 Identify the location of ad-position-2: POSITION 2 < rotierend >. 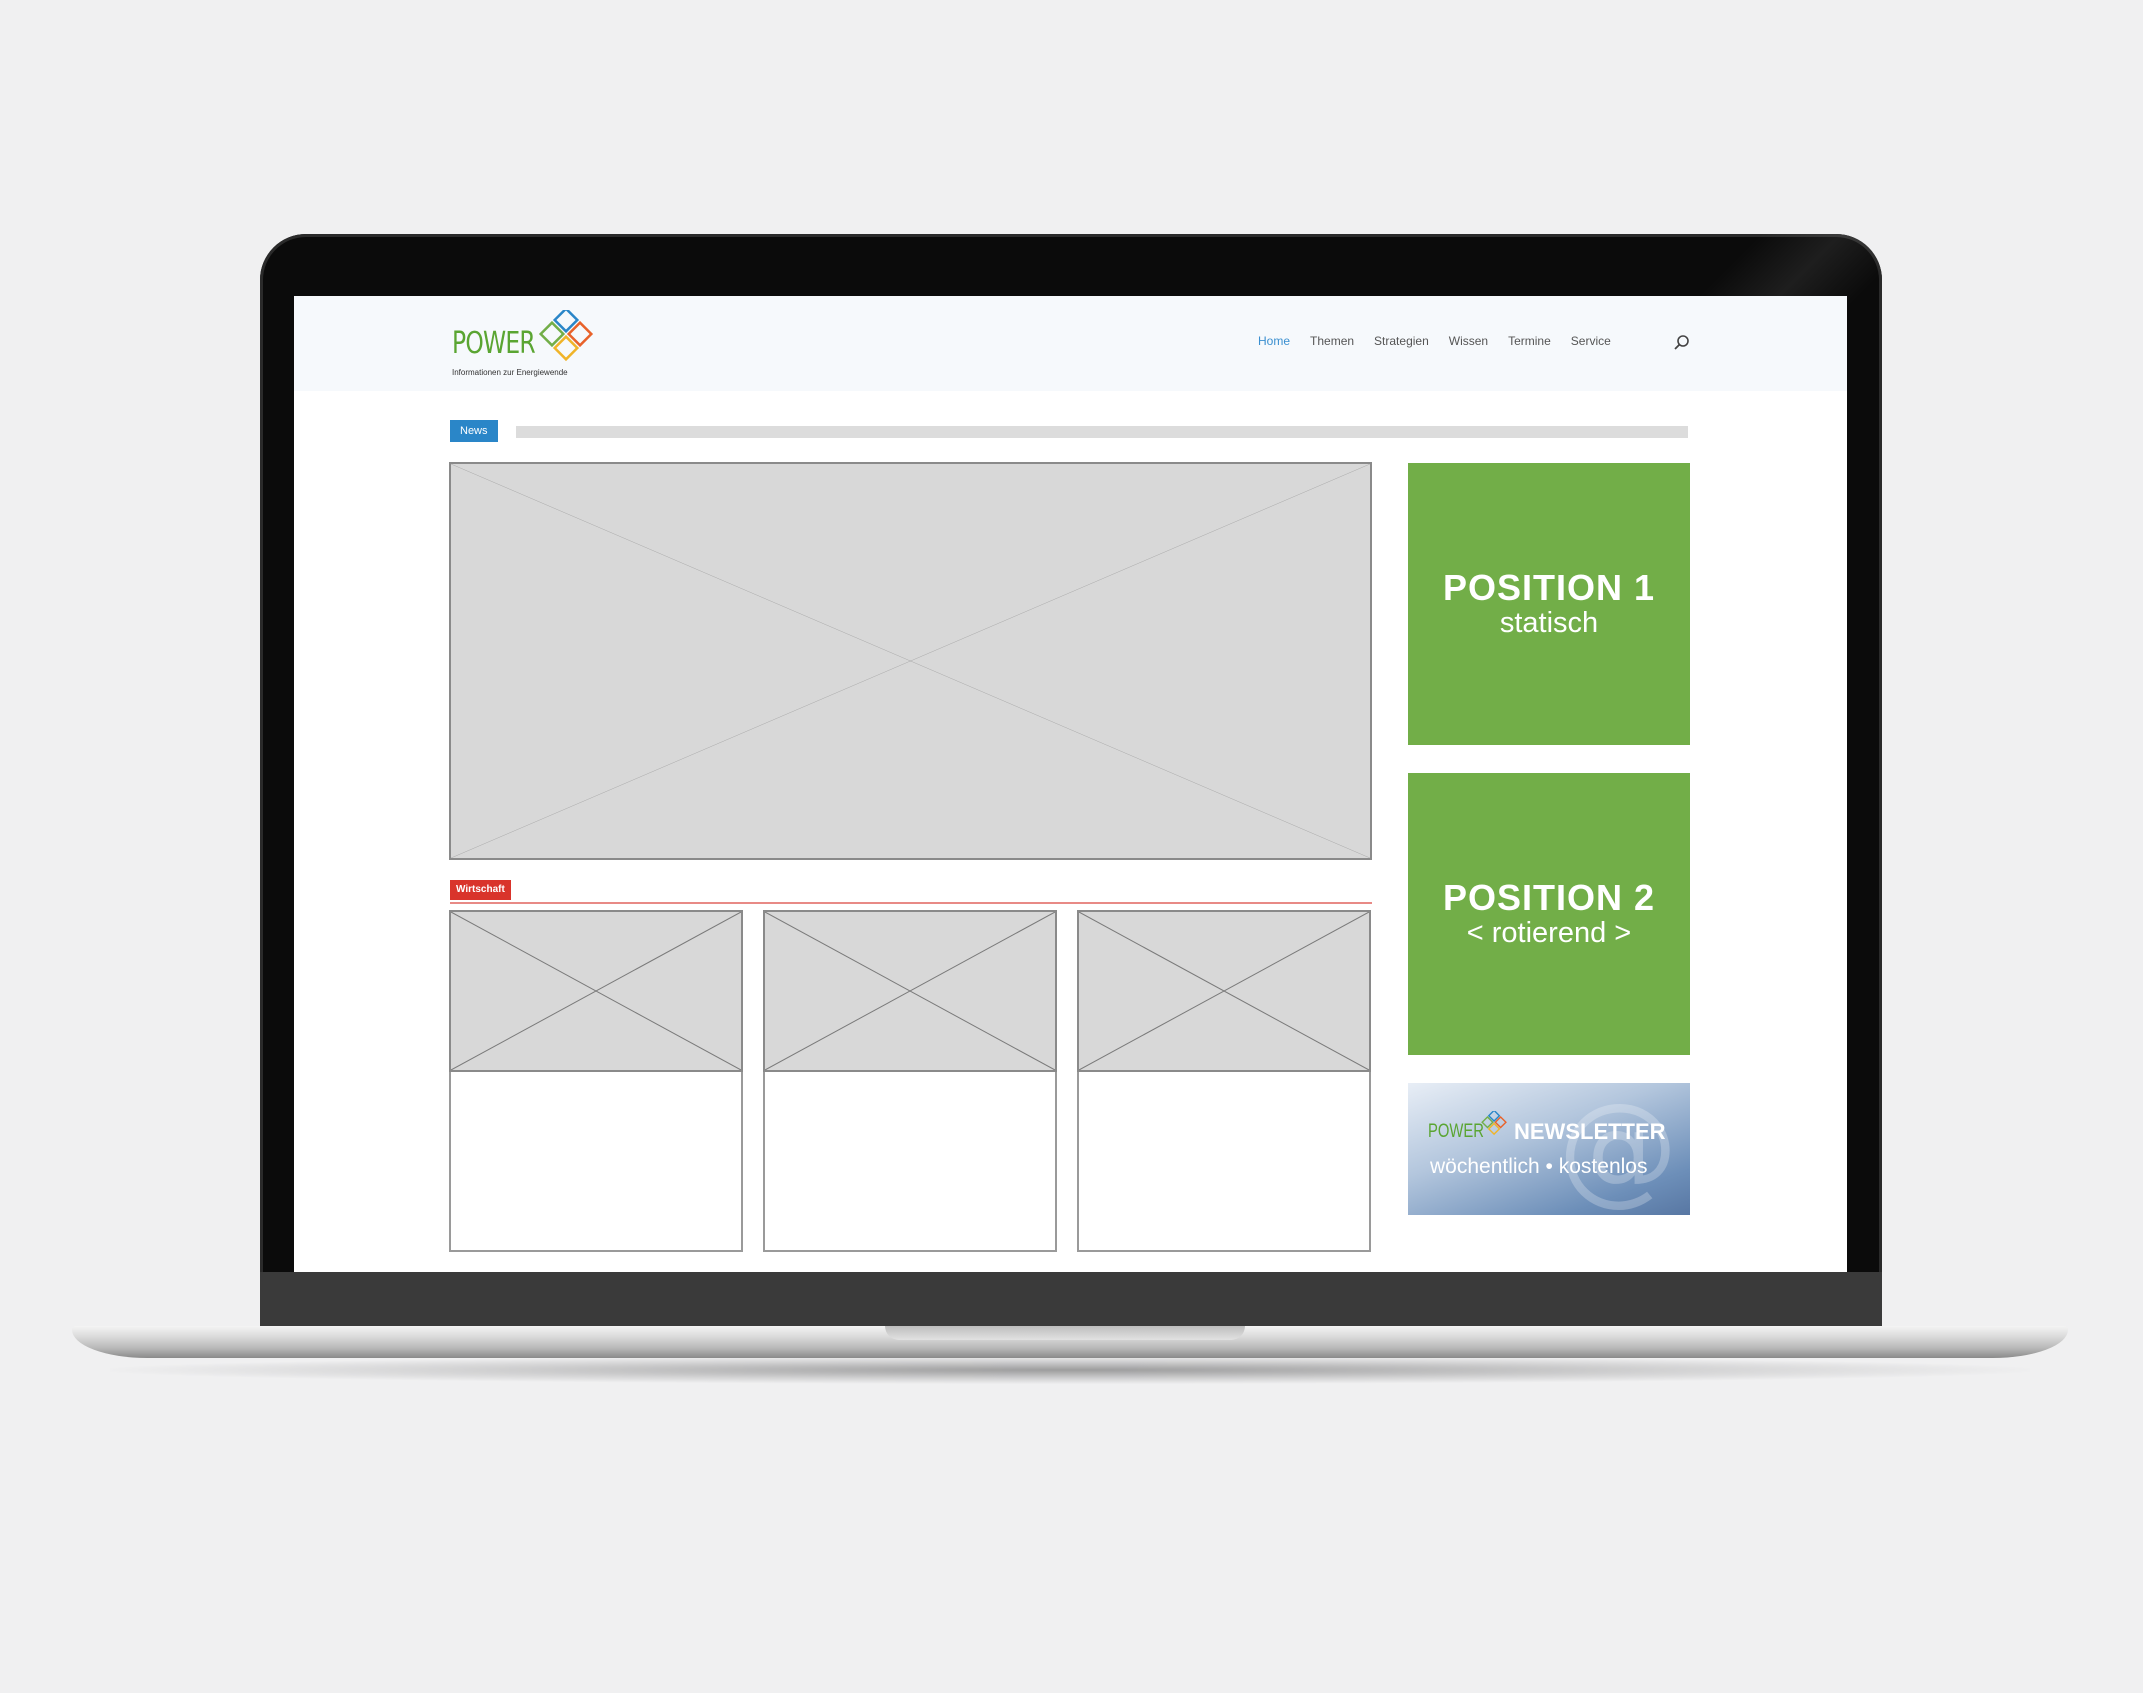
(1549, 914).